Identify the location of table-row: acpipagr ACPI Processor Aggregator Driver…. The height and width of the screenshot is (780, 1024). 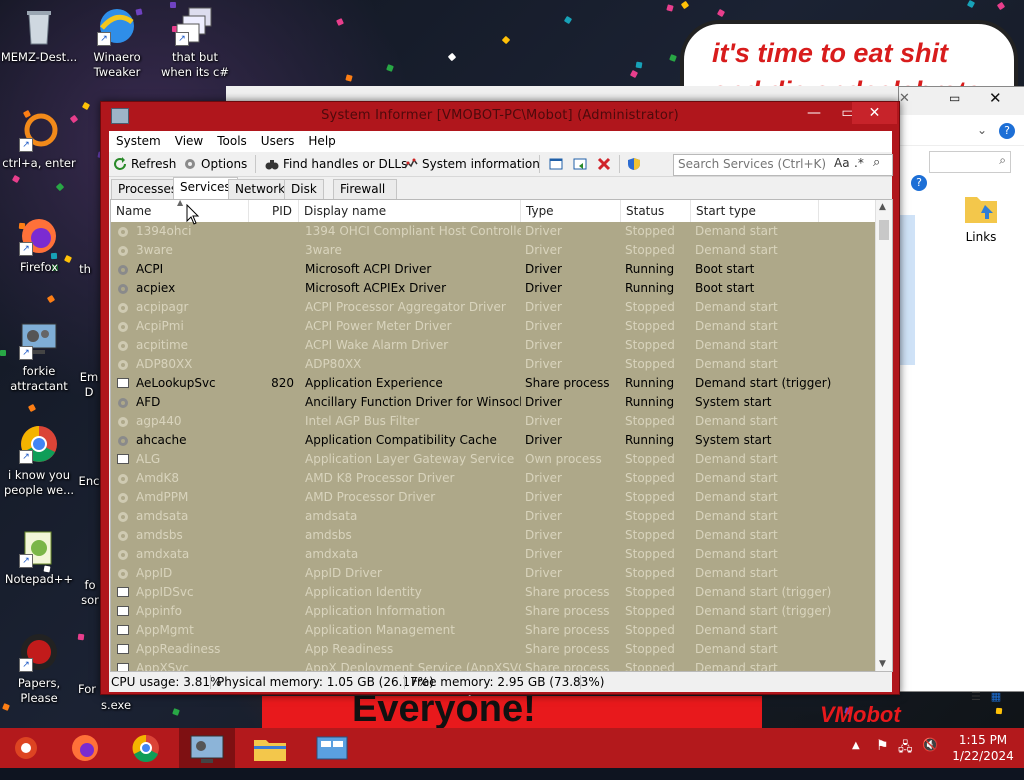
(493, 307).